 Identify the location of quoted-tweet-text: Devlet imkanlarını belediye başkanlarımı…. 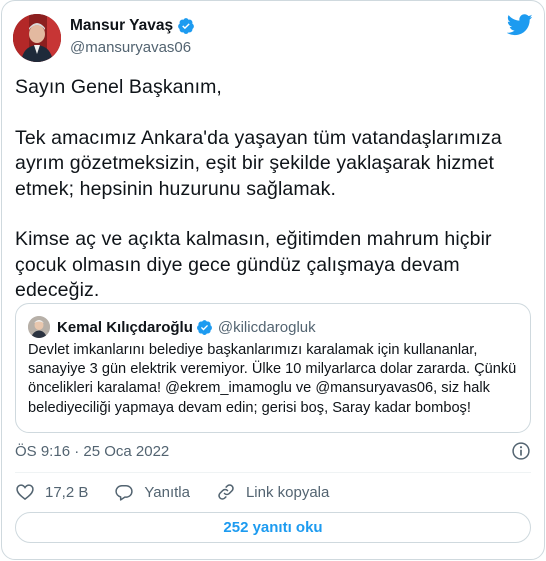
(272, 379).